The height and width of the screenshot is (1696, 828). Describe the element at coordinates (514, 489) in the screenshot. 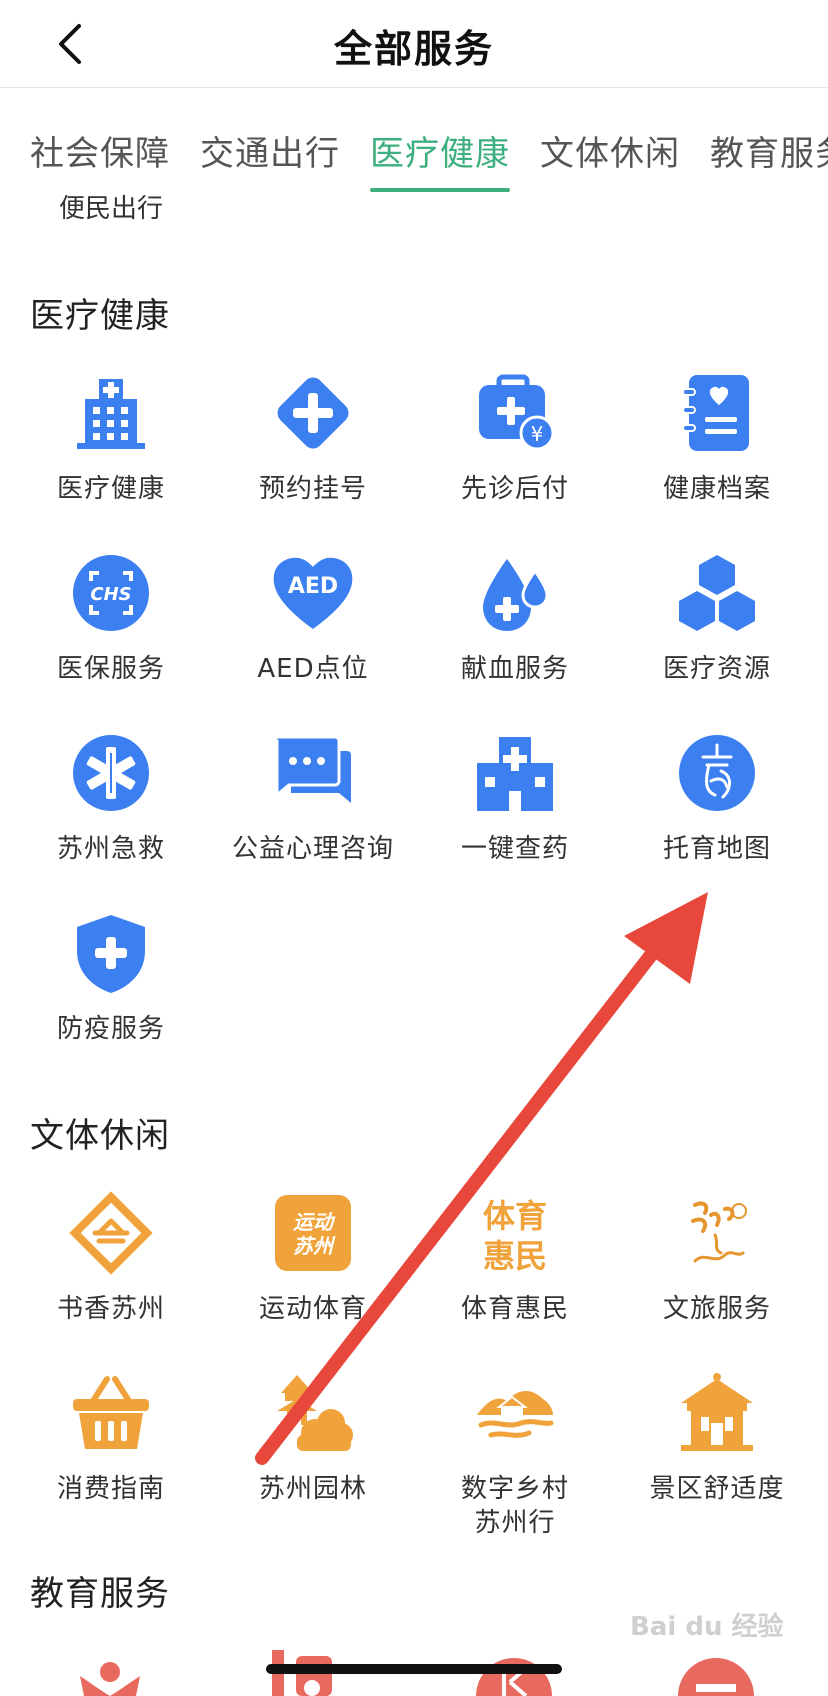

I see `service-label: 先诊后付` at that location.